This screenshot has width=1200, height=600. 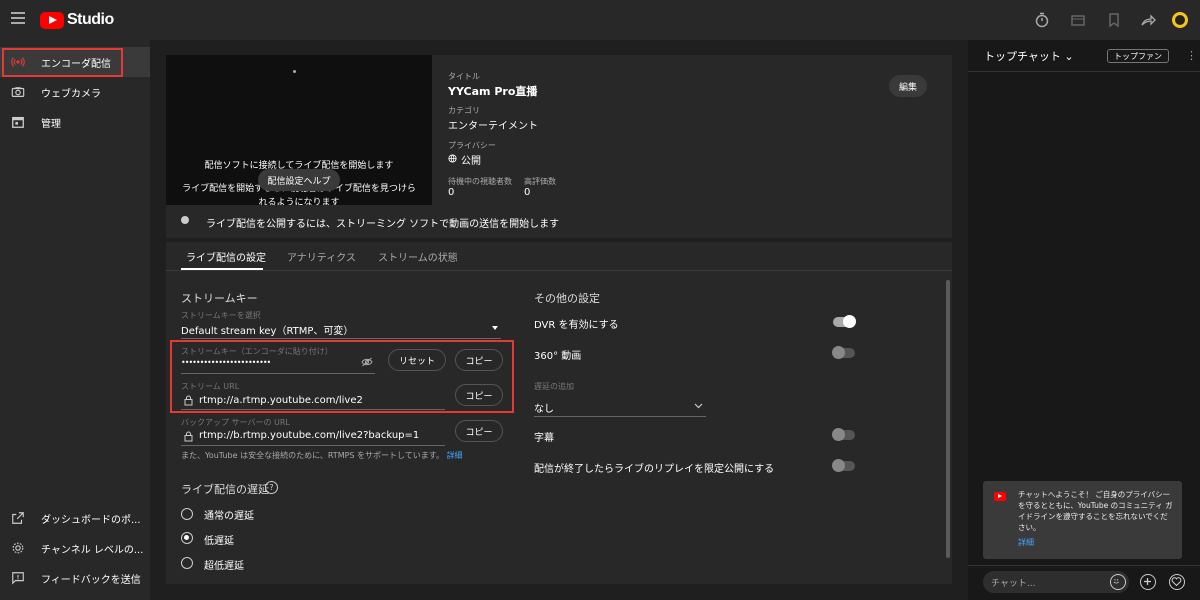 What do you see at coordinates (226, 362) in the screenshot?
I see `stream-key-field: ••••••••••••••••••••••••` at bounding box center [226, 362].